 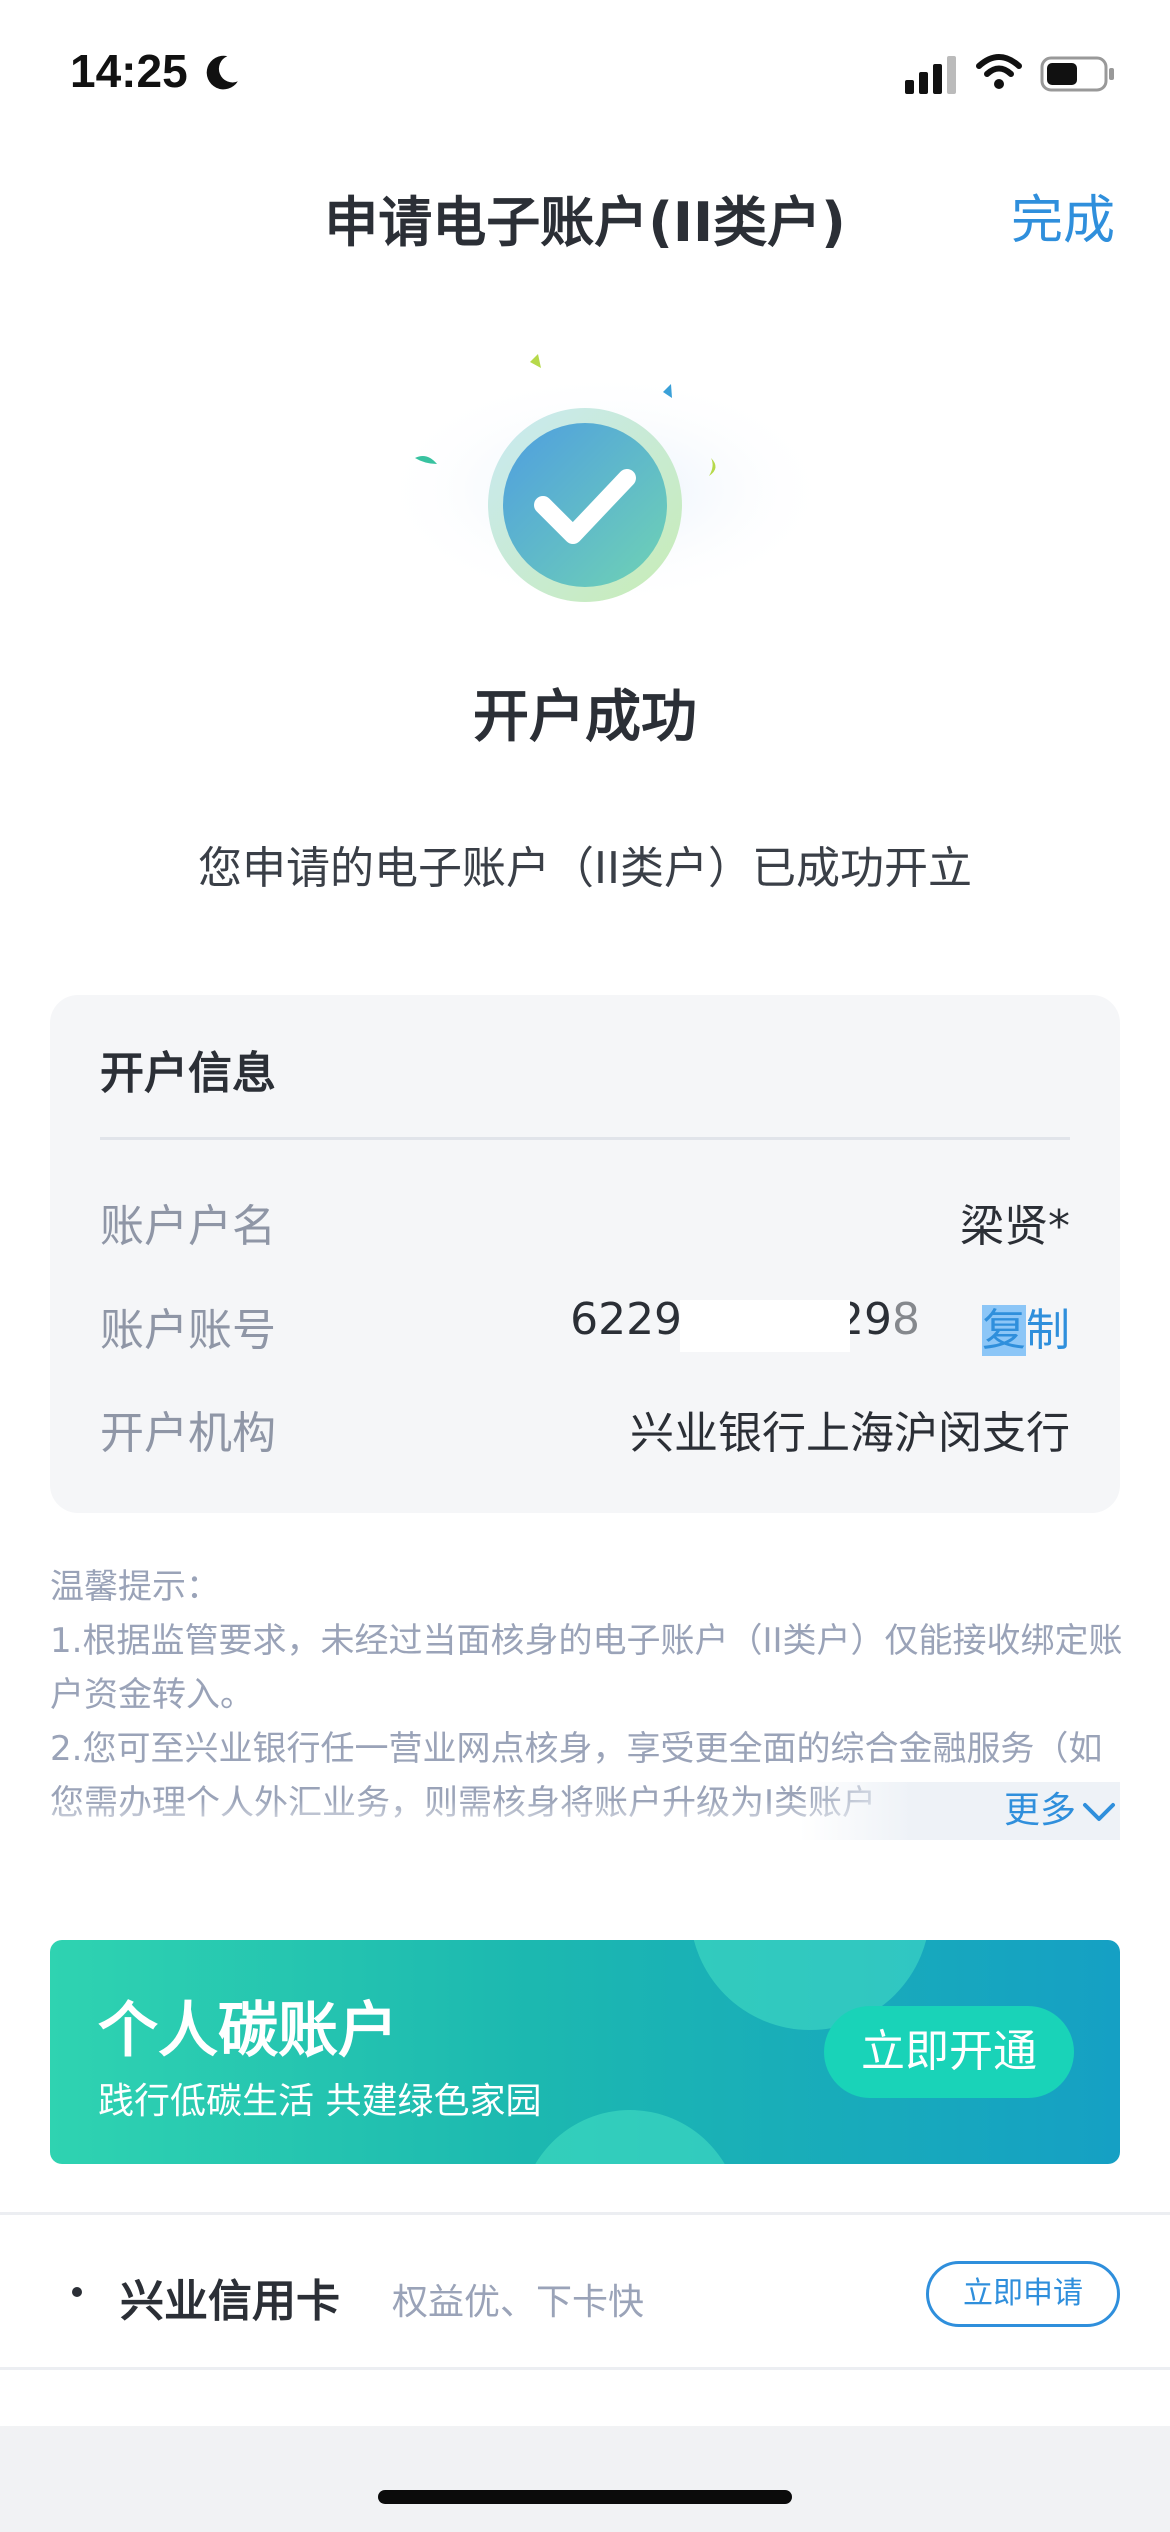 What do you see at coordinates (765, 1326) in the screenshot?
I see `redaction-mask` at bounding box center [765, 1326].